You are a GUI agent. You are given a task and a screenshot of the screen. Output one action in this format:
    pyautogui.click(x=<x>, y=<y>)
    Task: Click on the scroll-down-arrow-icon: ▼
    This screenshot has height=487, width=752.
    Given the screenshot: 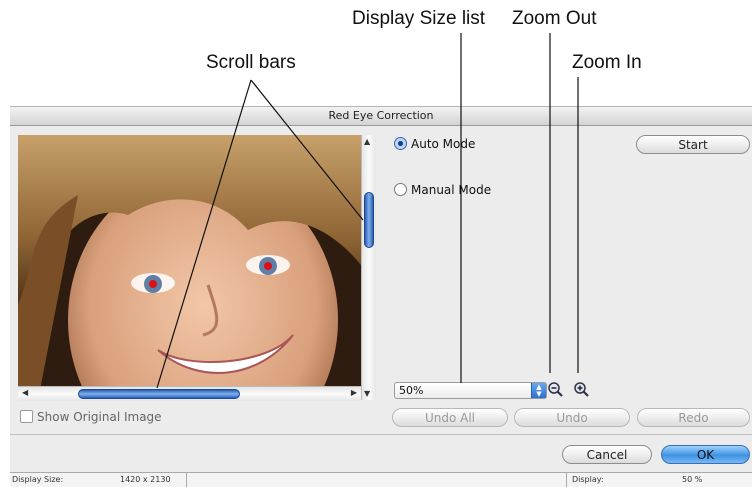 What is the action you would take?
    pyautogui.click(x=367, y=393)
    